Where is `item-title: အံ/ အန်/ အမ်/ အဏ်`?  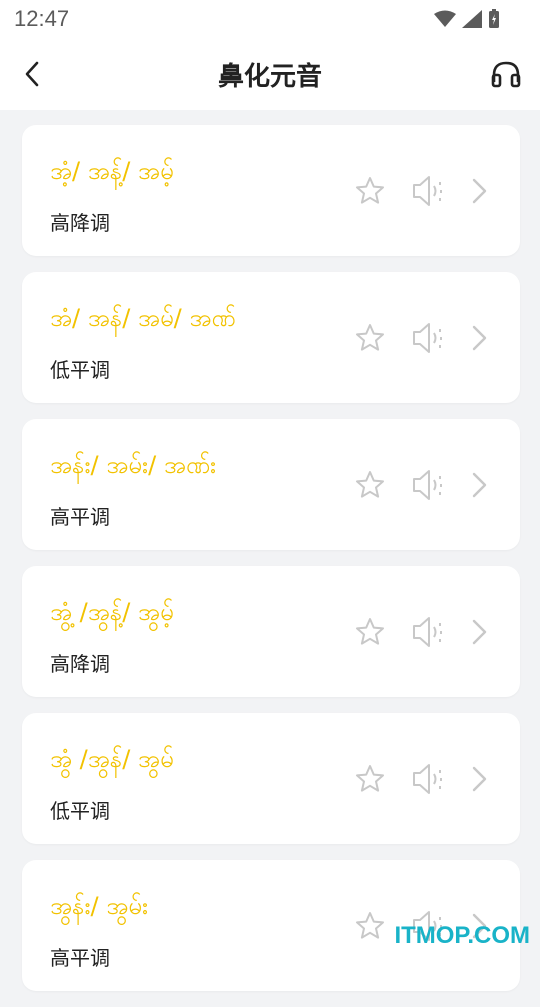
item-title: အံ/ အန်/ အမ်/ အဏ် is located at coordinates (143, 318).